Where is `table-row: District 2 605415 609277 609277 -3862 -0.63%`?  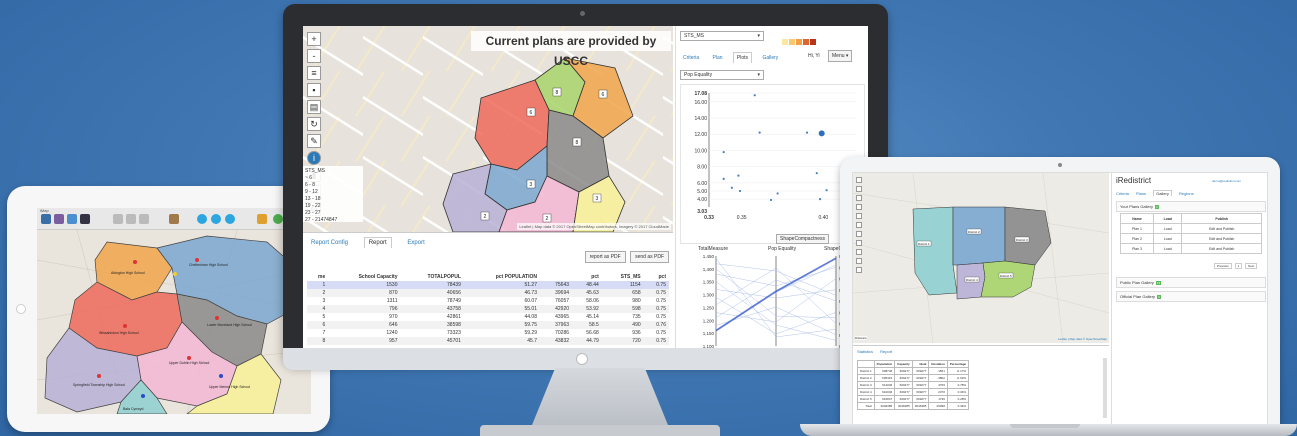 table-row: District 2 605415 609277 609277 -3862 -0.63% is located at coordinates (913, 378).